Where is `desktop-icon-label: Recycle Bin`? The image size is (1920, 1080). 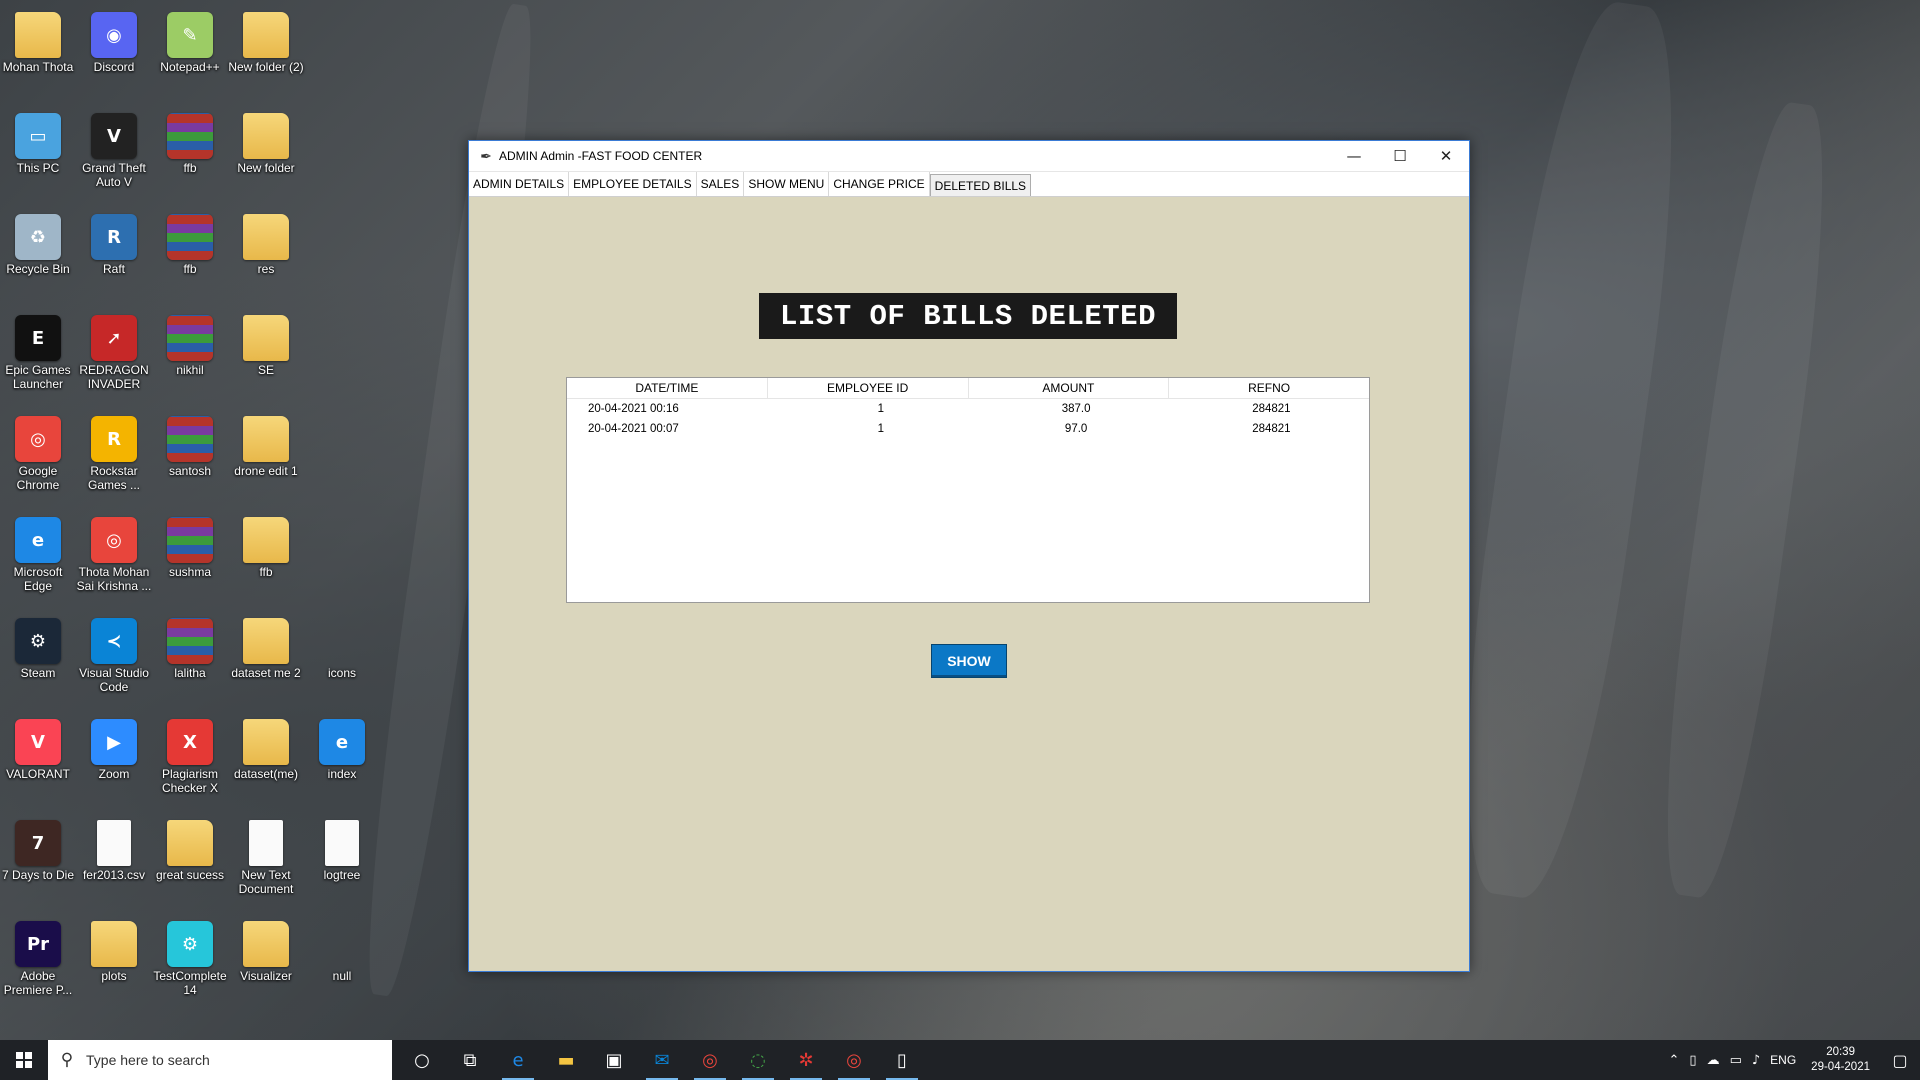
desktop-icon-label: Recycle Bin is located at coordinates (38, 269).